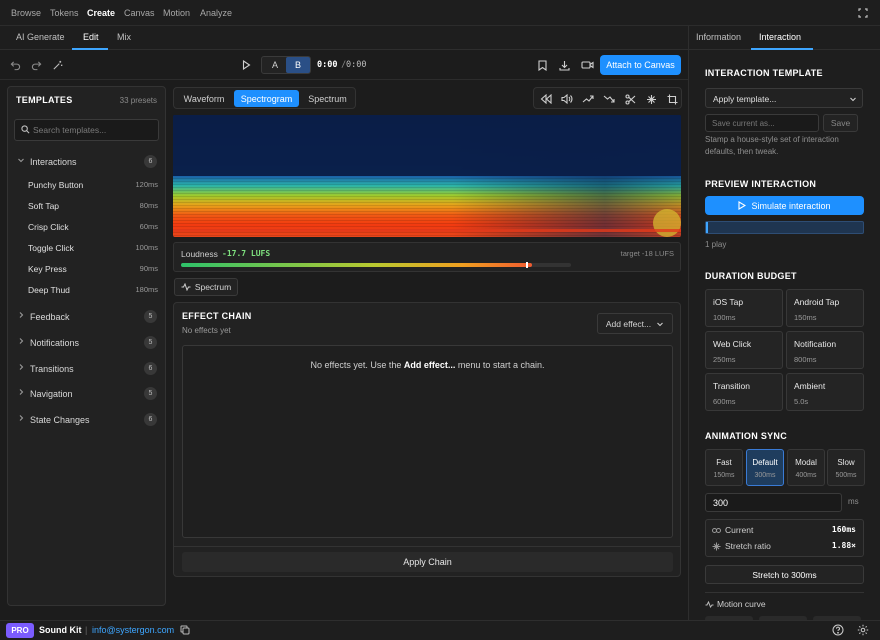  I want to click on empty-text: No effects yet. Use the, so click(357, 365).